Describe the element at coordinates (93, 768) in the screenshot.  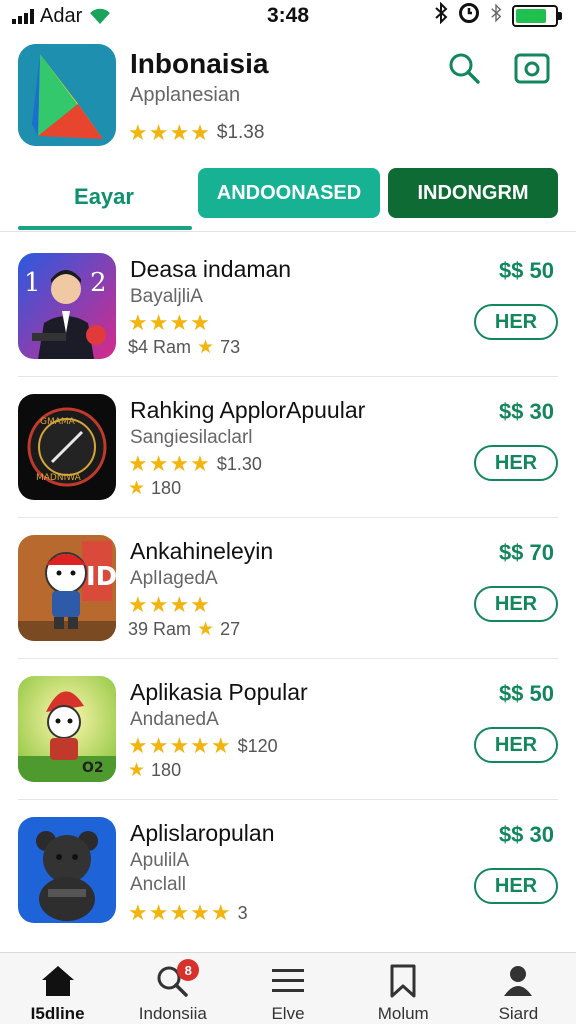
I see `svg-text: O2` at that location.